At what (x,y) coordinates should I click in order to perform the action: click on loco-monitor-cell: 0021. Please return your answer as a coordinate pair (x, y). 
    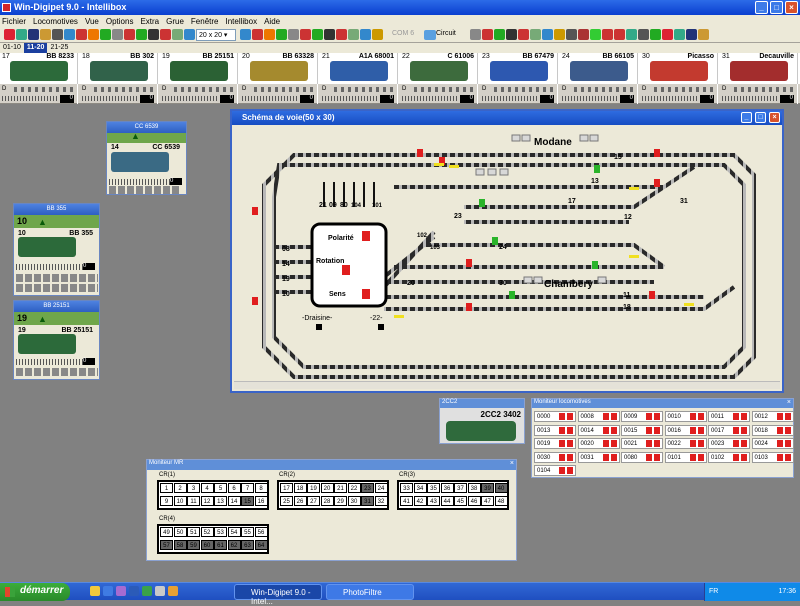
    Looking at the image, I should click on (642, 443).